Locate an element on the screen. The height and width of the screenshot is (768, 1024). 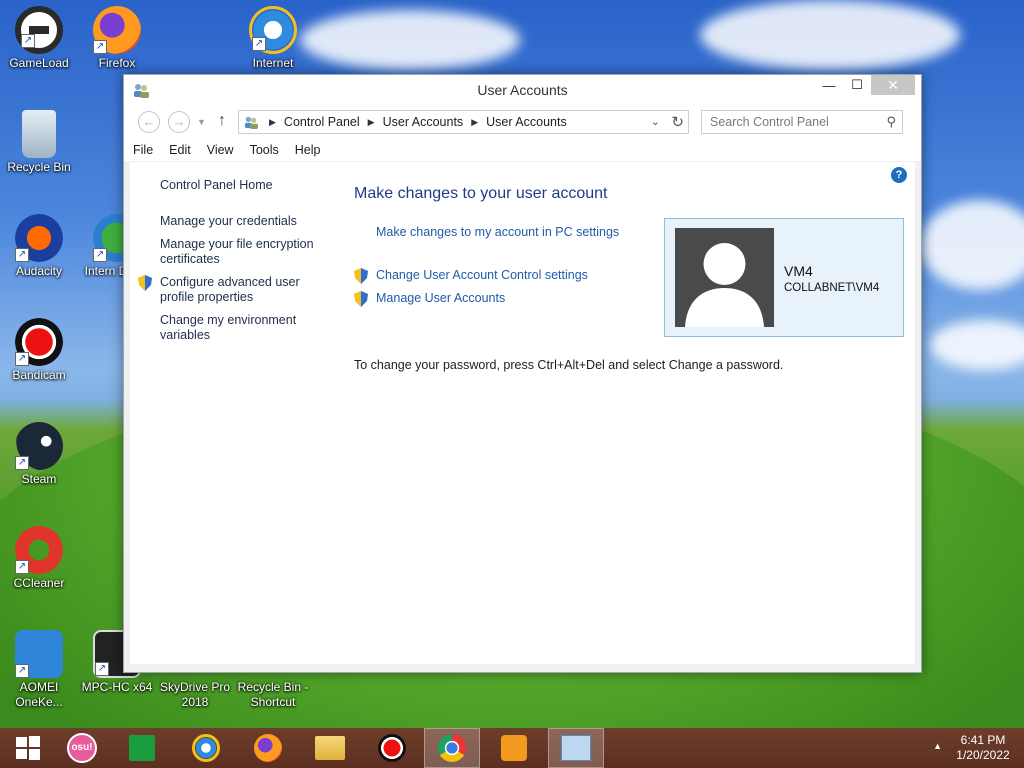
menu-edit: Edit is located at coordinates (180, 150).